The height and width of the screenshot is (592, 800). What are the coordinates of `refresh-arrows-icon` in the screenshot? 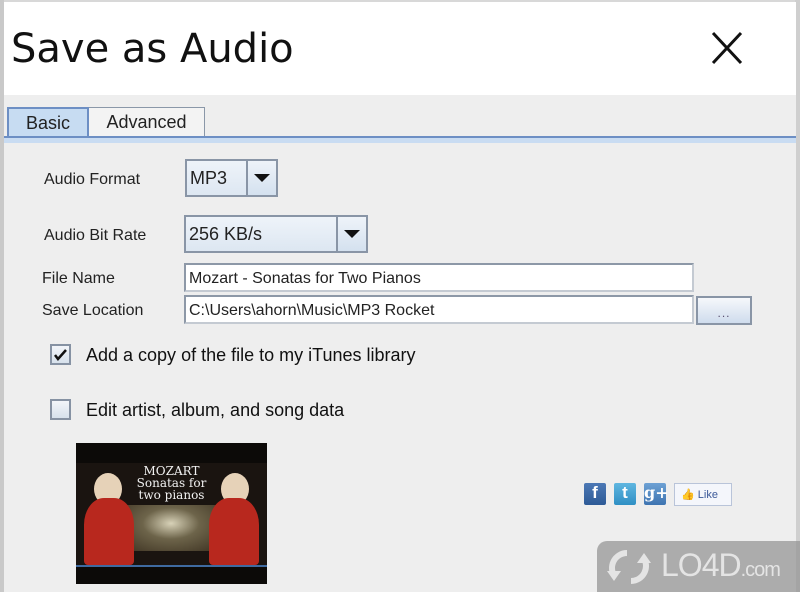 It's located at (629, 567).